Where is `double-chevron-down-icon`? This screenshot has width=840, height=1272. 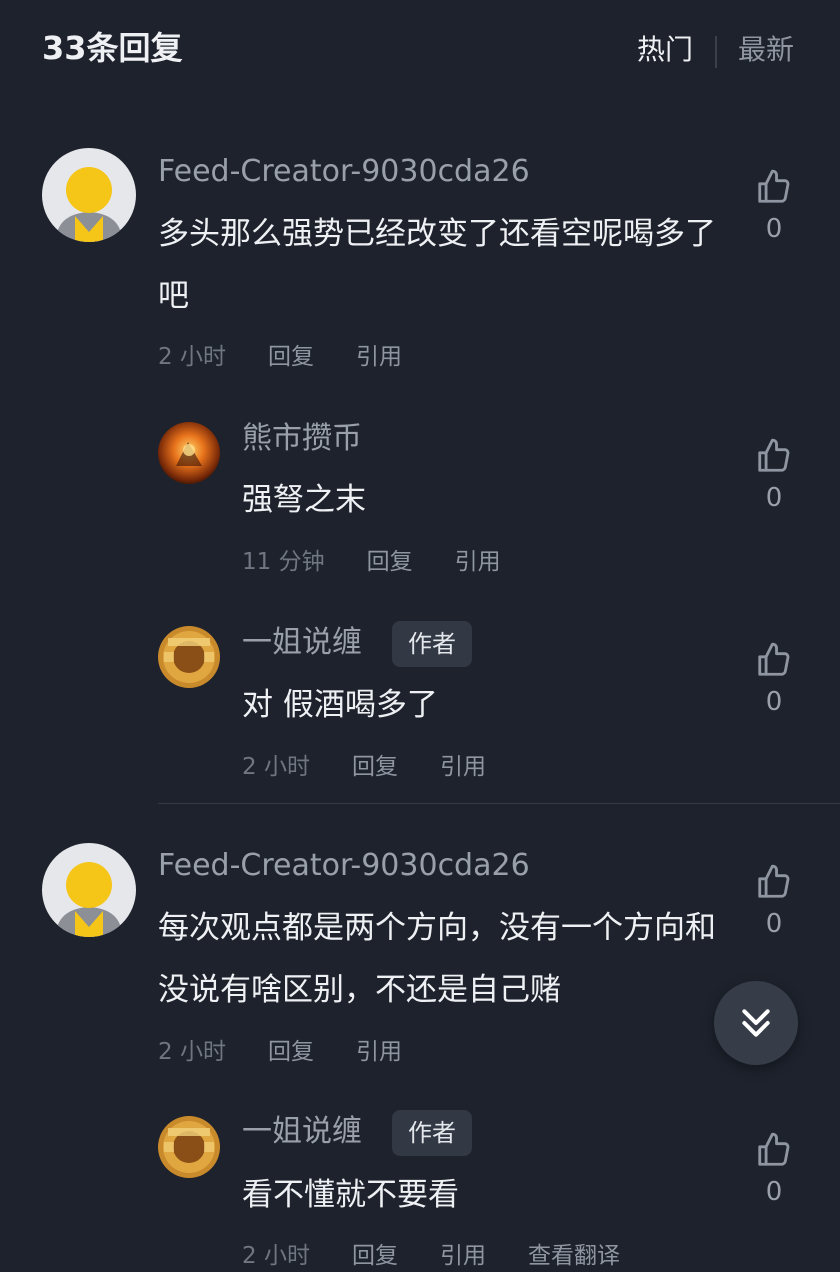 double-chevron-down-icon is located at coordinates (756, 1023).